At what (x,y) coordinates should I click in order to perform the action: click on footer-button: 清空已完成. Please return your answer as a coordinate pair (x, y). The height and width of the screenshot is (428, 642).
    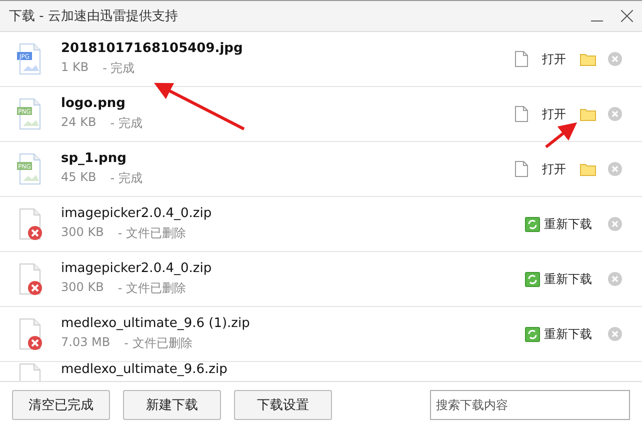
    Looking at the image, I should click on (61, 405).